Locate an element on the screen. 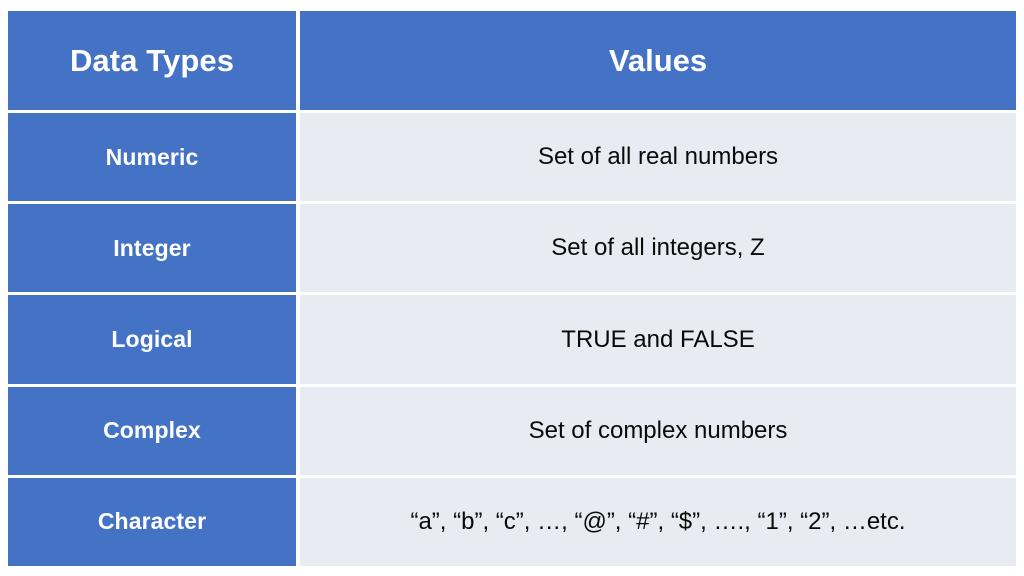 Image resolution: width=1024 pixels, height=576 pixels. column-header-values-label: Values is located at coordinates (658, 60).